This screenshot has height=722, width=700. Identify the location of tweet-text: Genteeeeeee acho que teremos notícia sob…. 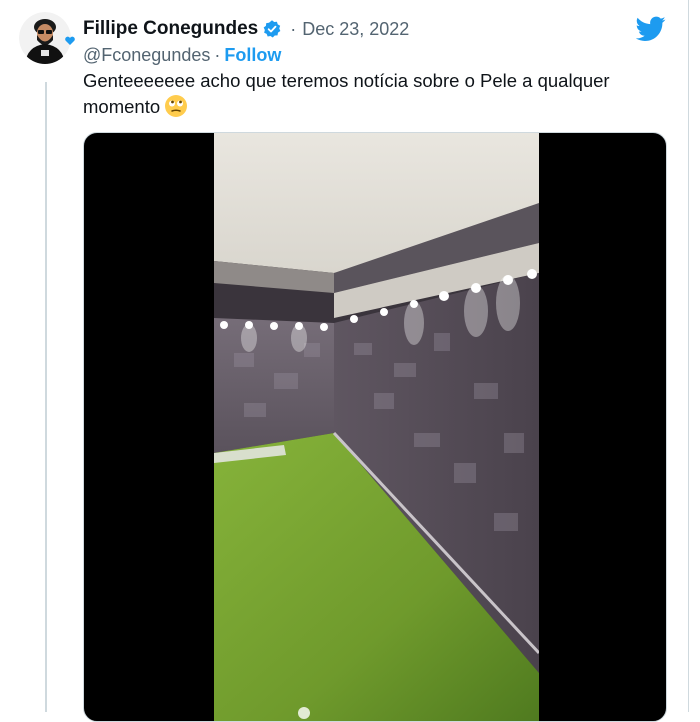
(363, 96).